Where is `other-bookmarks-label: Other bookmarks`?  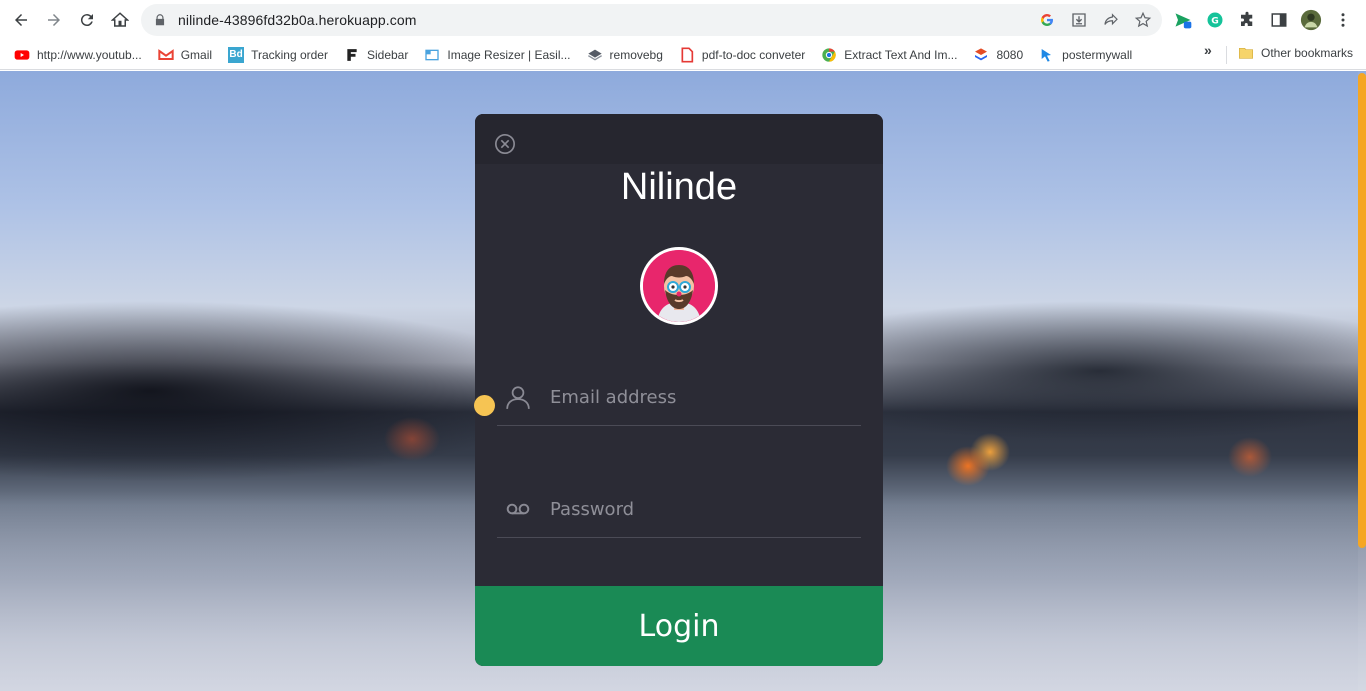 other-bookmarks-label: Other bookmarks is located at coordinates (1307, 53).